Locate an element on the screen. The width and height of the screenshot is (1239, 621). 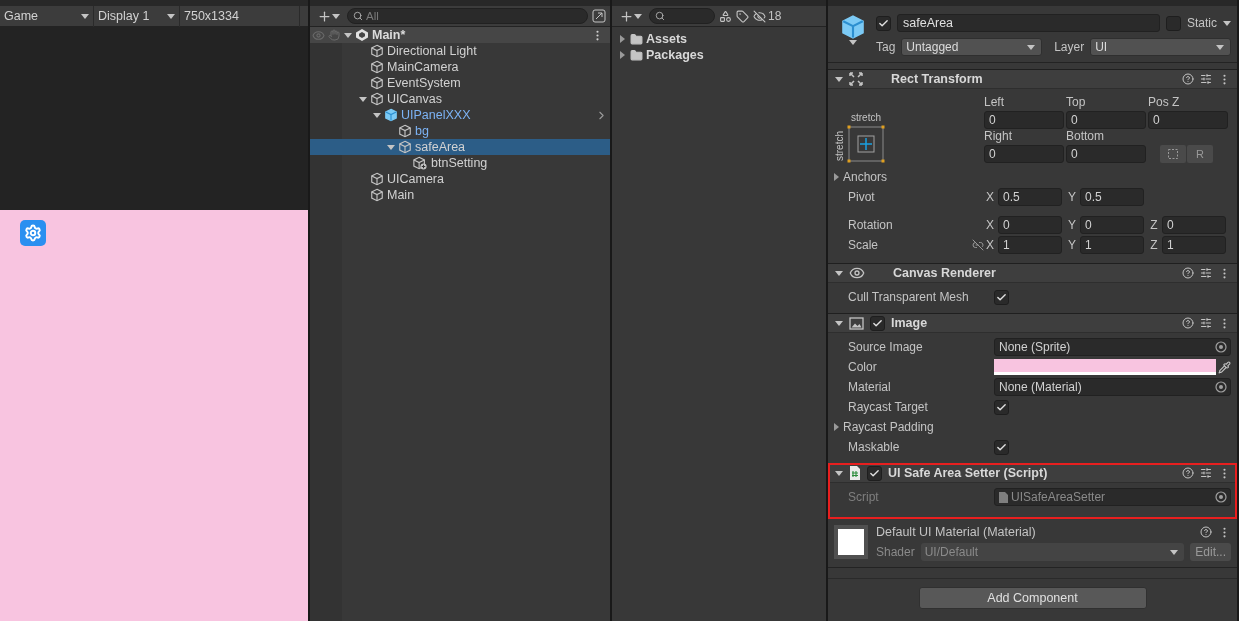
property-label: Source Image is located at coordinates (886, 347).